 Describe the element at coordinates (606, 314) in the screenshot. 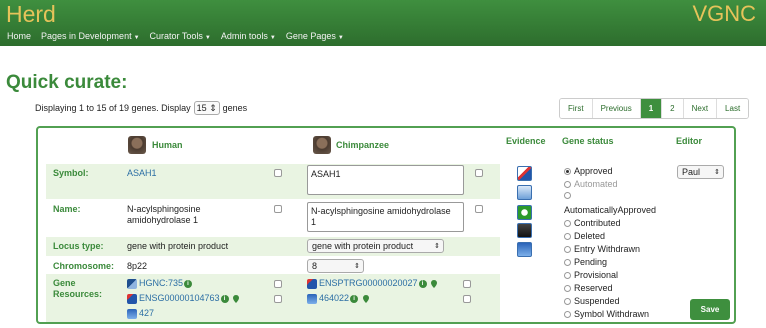

I see `status-symbol-withdrawn: Symbol Withdrawn` at that location.